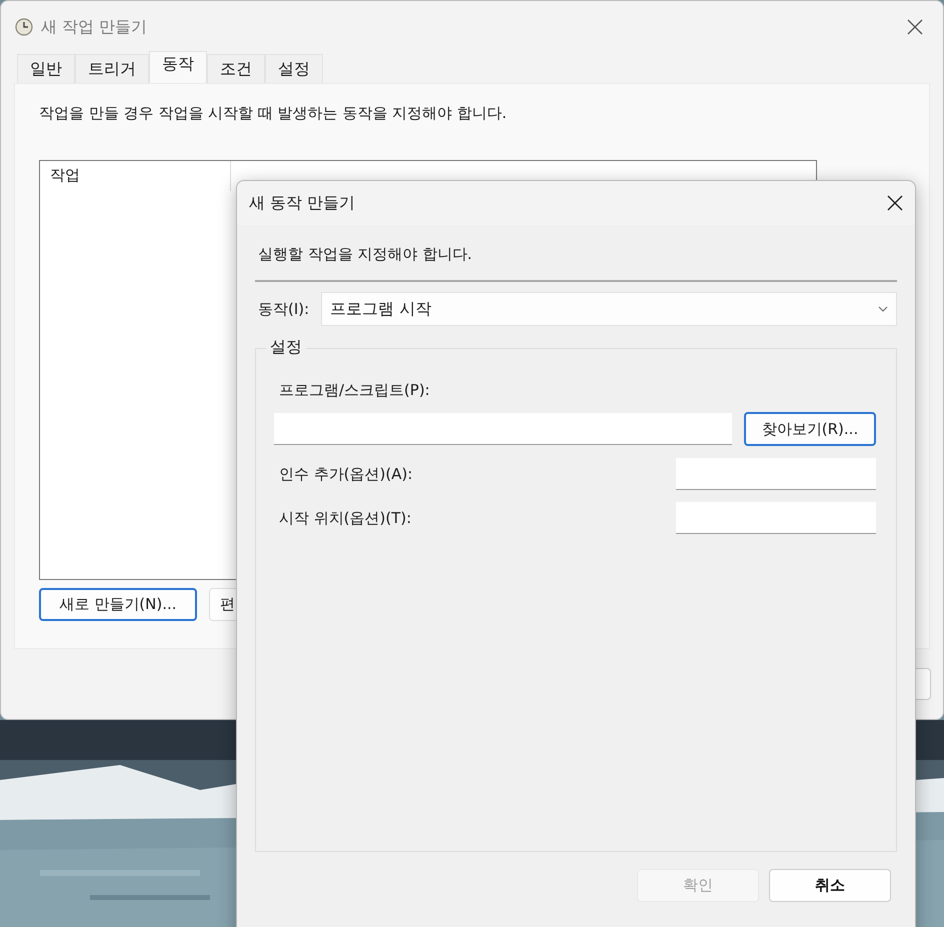 The width and height of the screenshot is (944, 927). What do you see at coordinates (609, 309) in the screenshot?
I see `action-dropdown: 프로그램 시작` at bounding box center [609, 309].